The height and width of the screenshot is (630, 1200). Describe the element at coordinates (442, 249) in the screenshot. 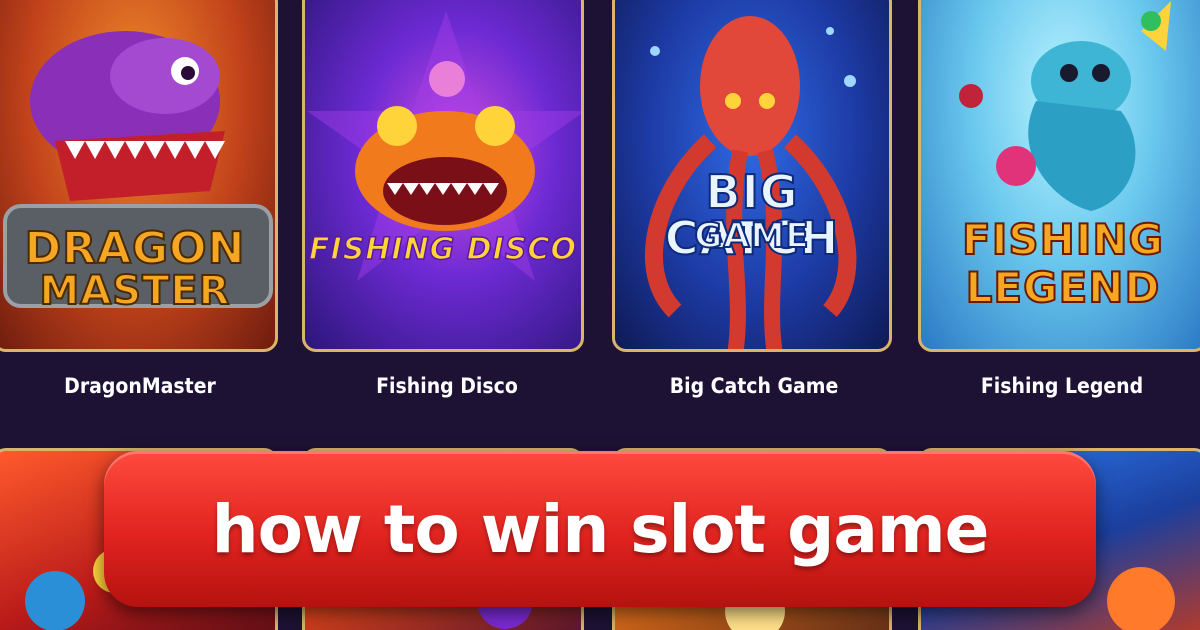

I see `game-logo-line1: FISHING DISCO` at that location.